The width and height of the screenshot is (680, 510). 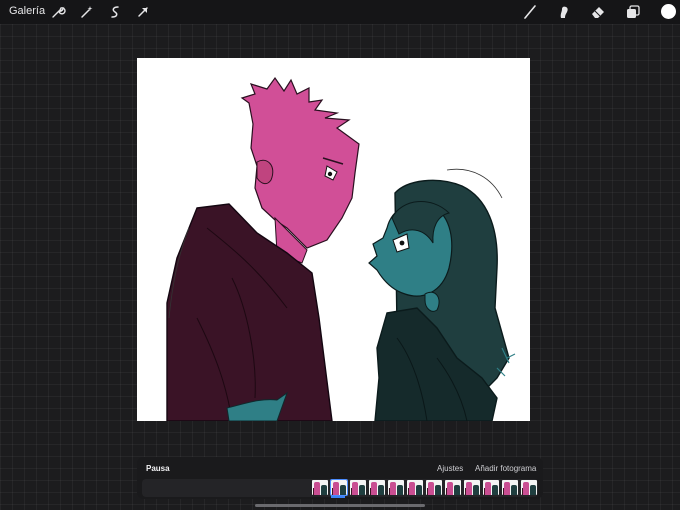 I want to click on smudge-icon, so click(x=564, y=12).